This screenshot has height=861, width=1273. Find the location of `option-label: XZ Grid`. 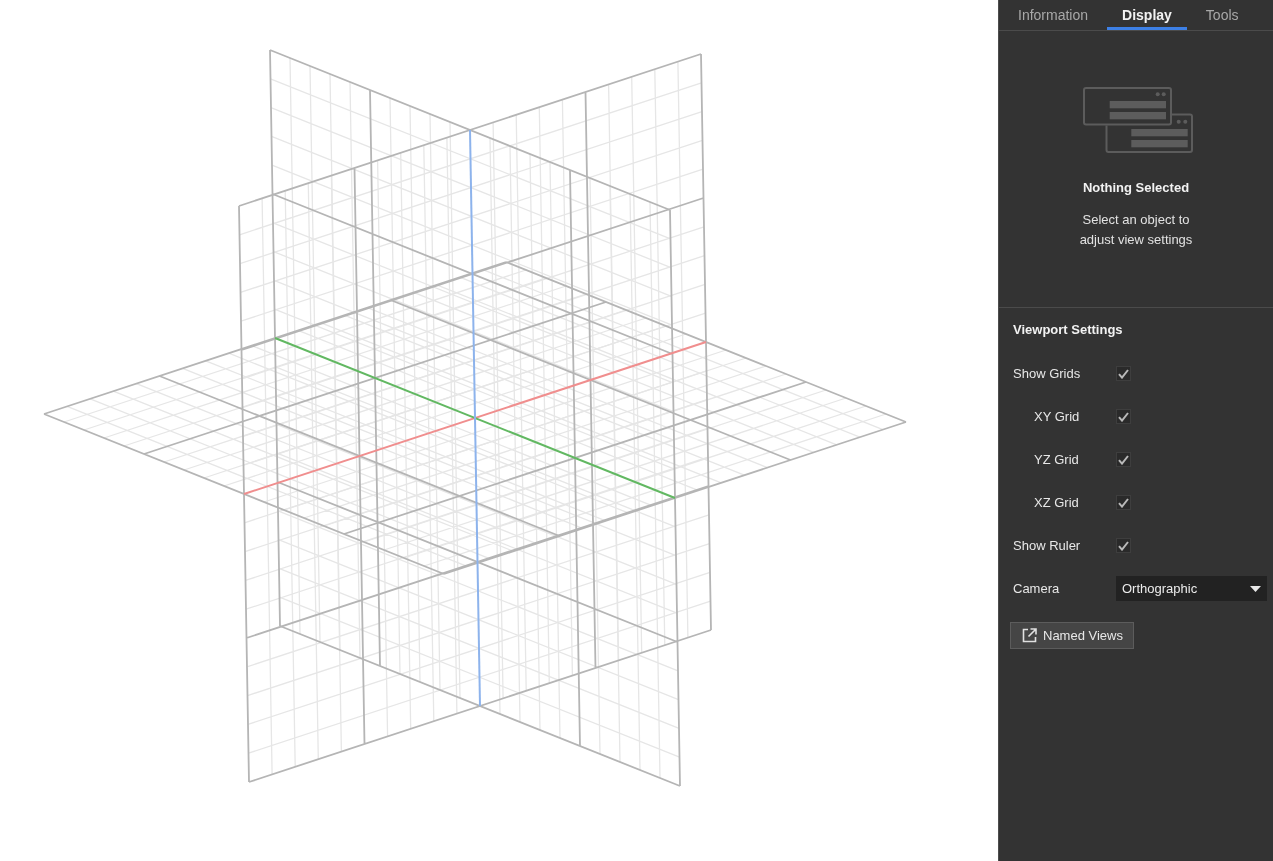

option-label: XZ Grid is located at coordinates (1056, 502).